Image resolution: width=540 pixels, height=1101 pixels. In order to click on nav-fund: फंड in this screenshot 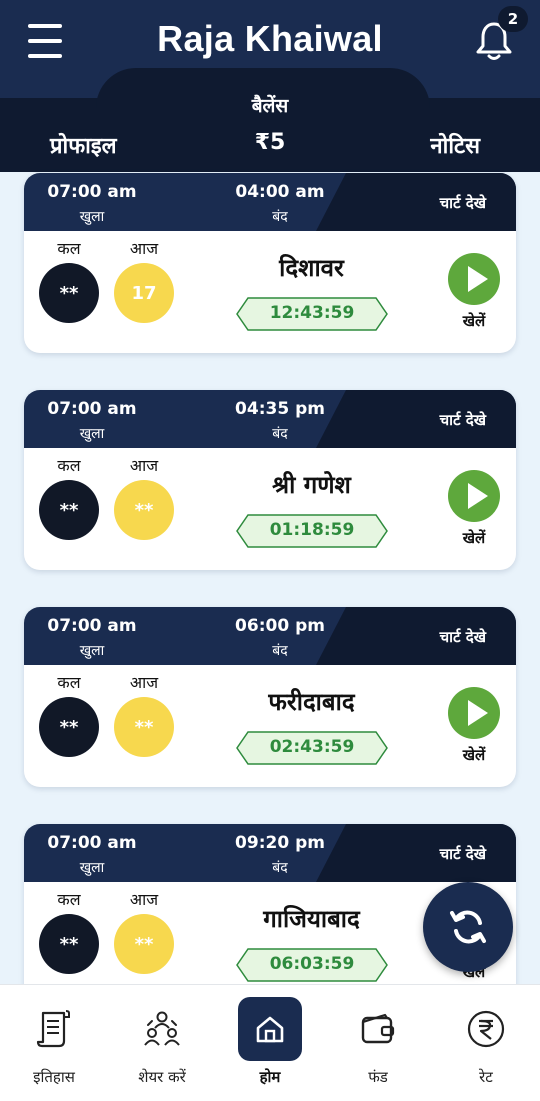, I will do `click(378, 1043)`.